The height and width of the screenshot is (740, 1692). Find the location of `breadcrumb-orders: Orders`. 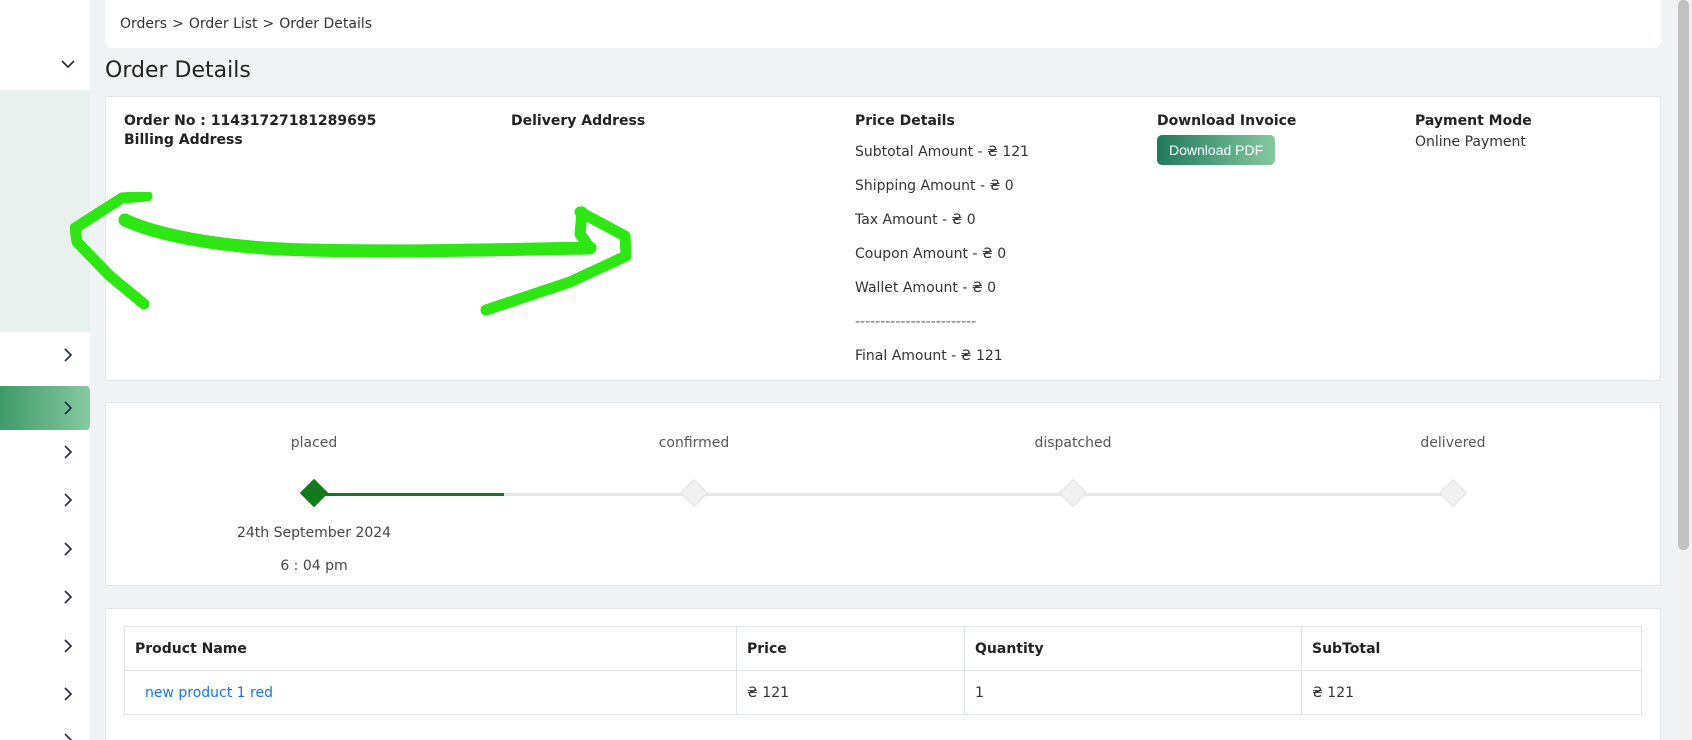

breadcrumb-orders: Orders is located at coordinates (143, 24).